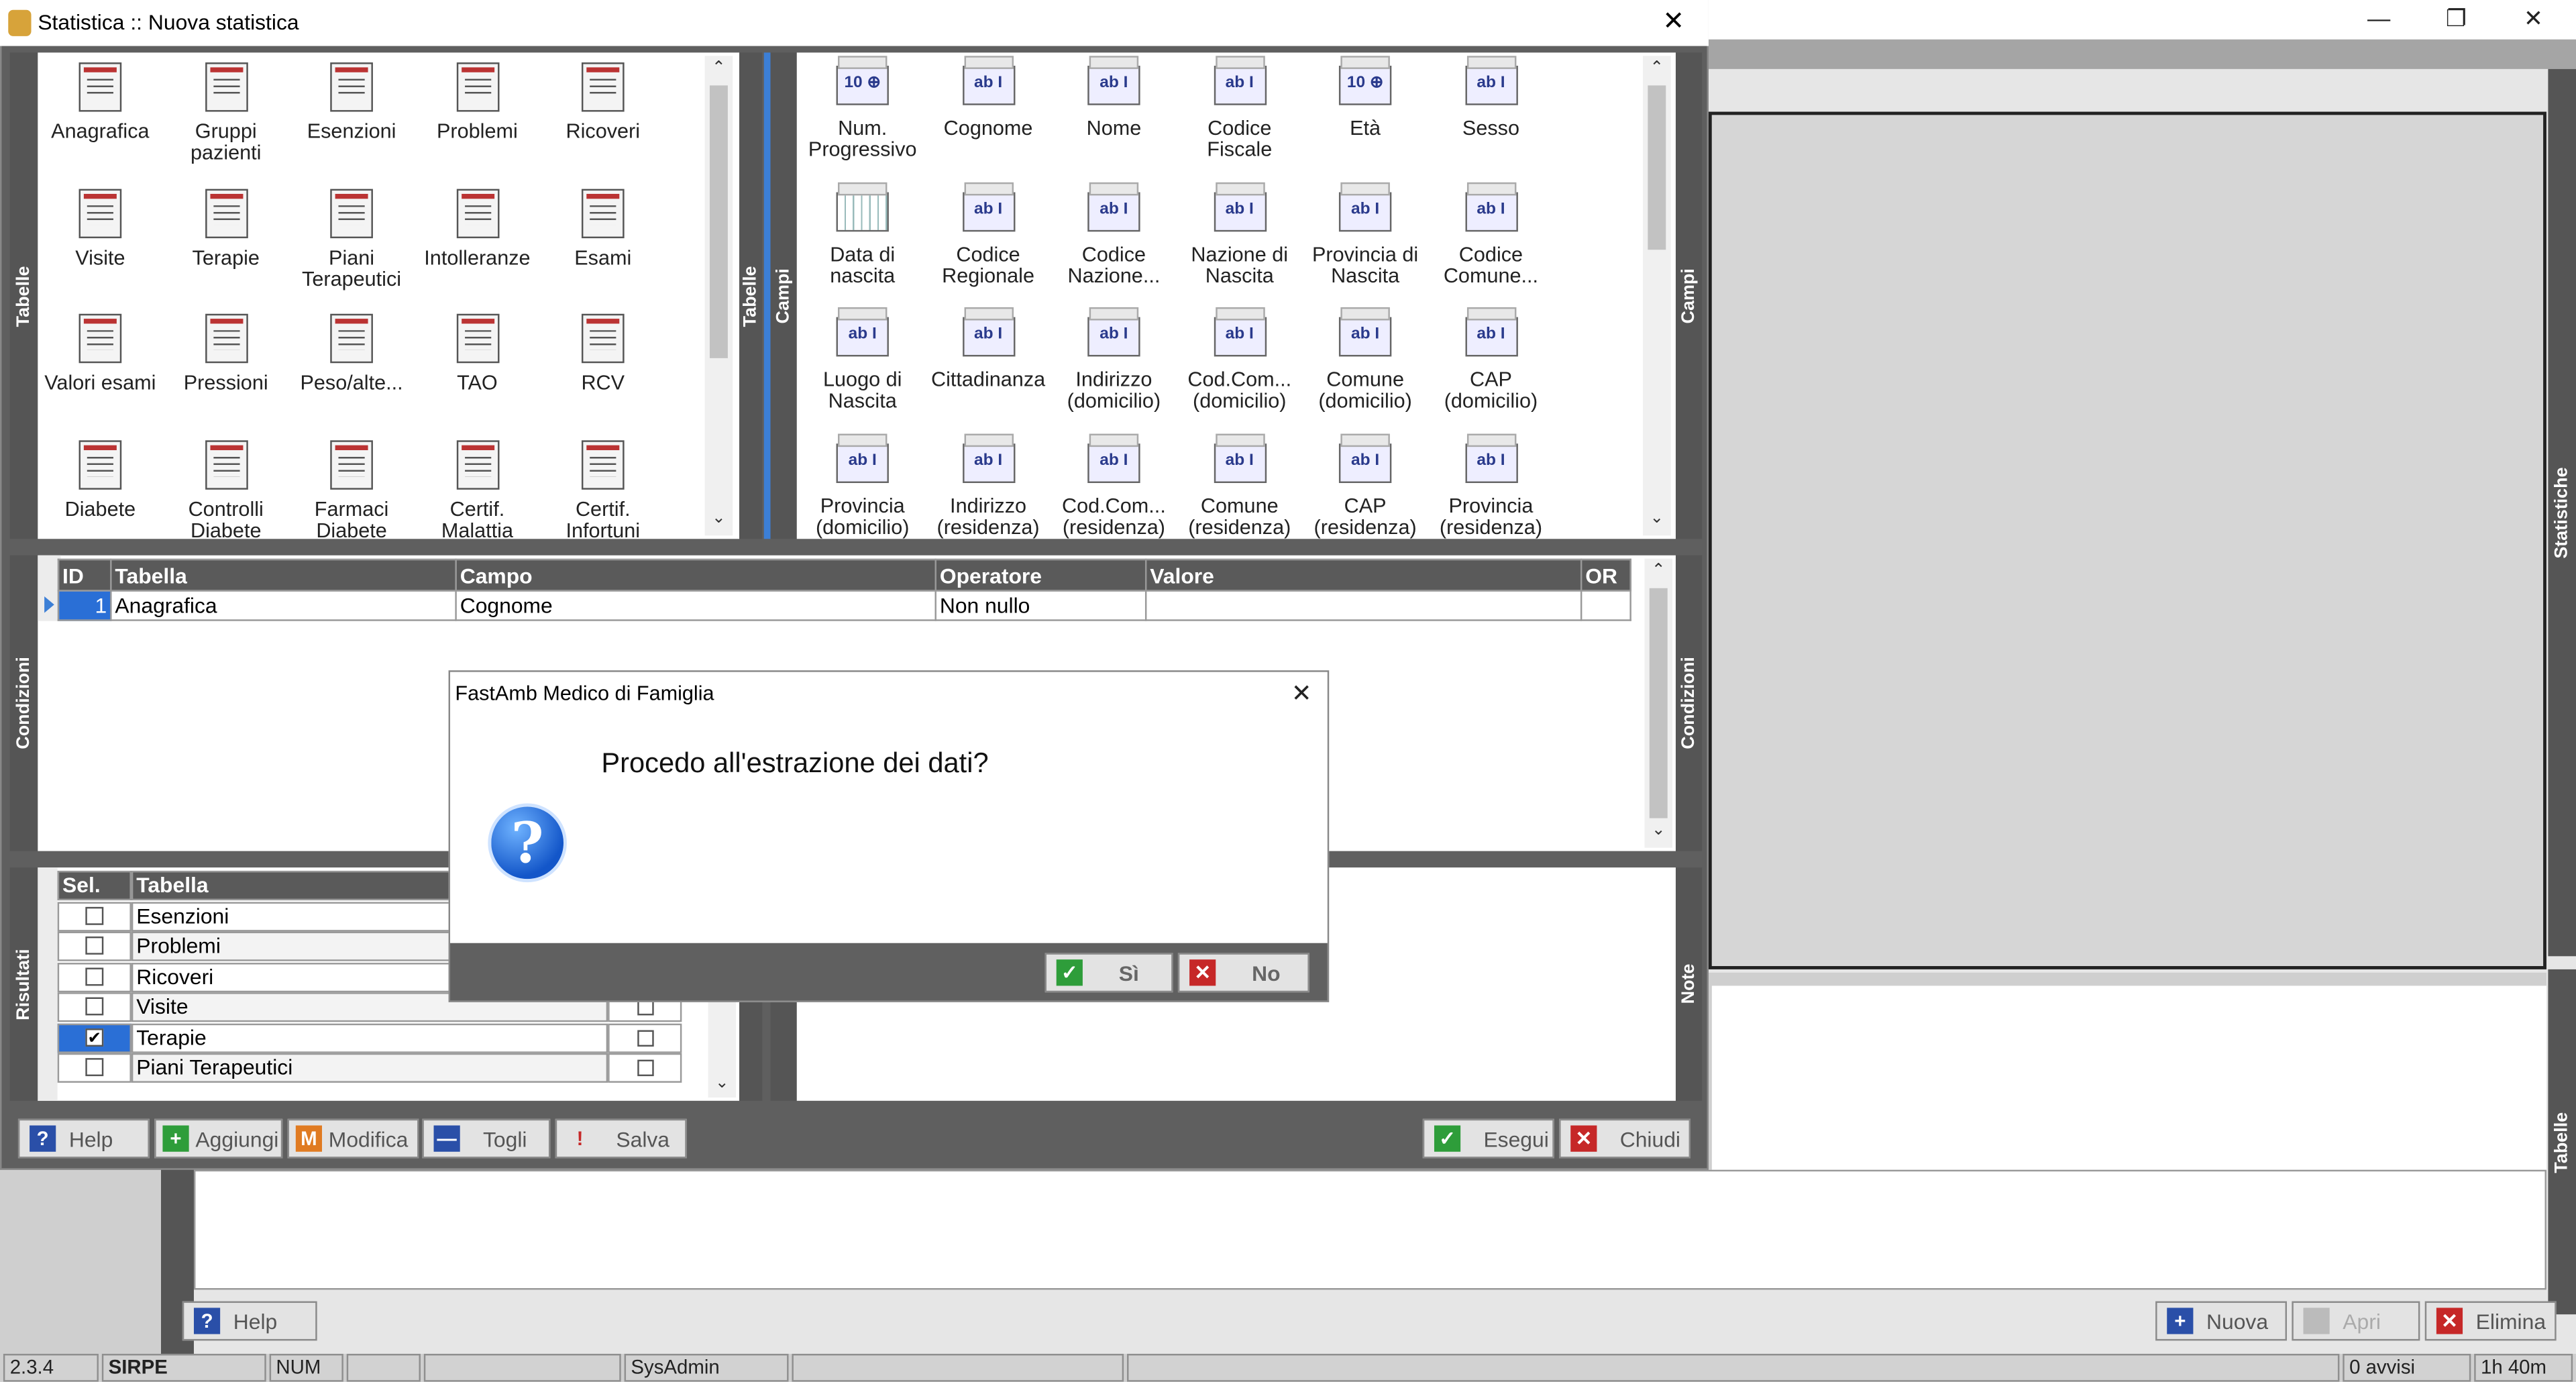 This screenshot has height=1382, width=2576. I want to click on select-checkbox: ✔, so click(94, 1037).